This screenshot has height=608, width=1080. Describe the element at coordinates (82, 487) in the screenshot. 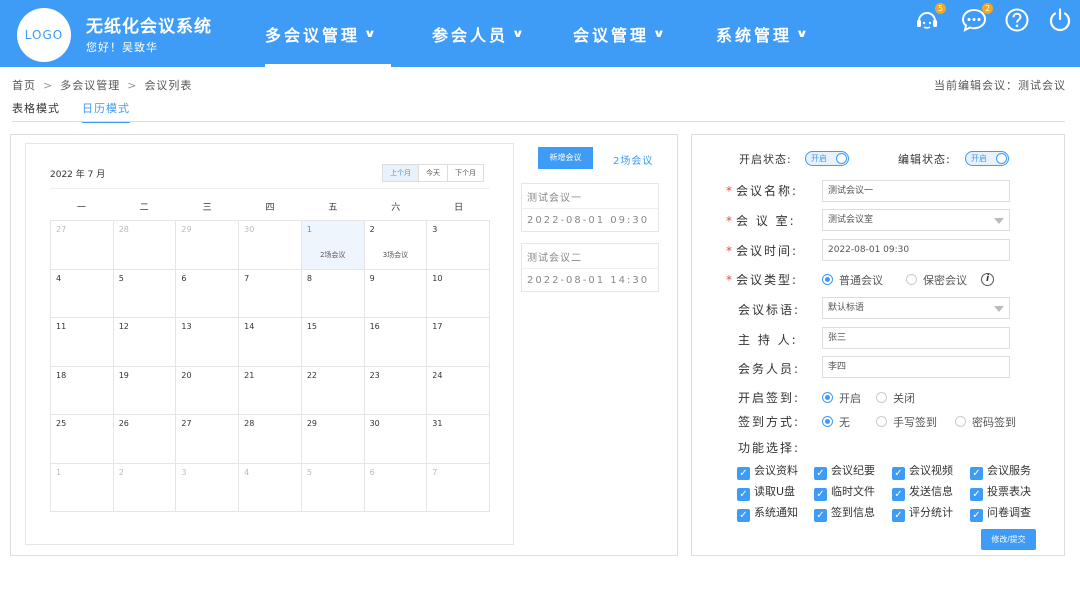

I see `calendar-day: 1` at that location.